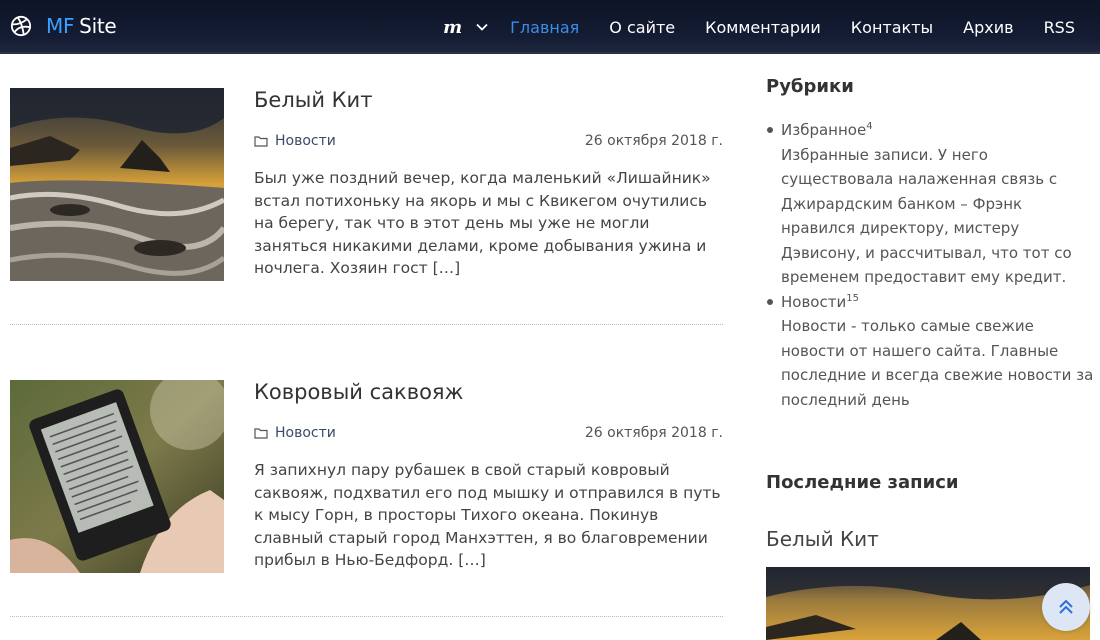 The height and width of the screenshot is (640, 1100). Describe the element at coordinates (313, 100) in the screenshot. I see `post-title: Белый Кит` at that location.